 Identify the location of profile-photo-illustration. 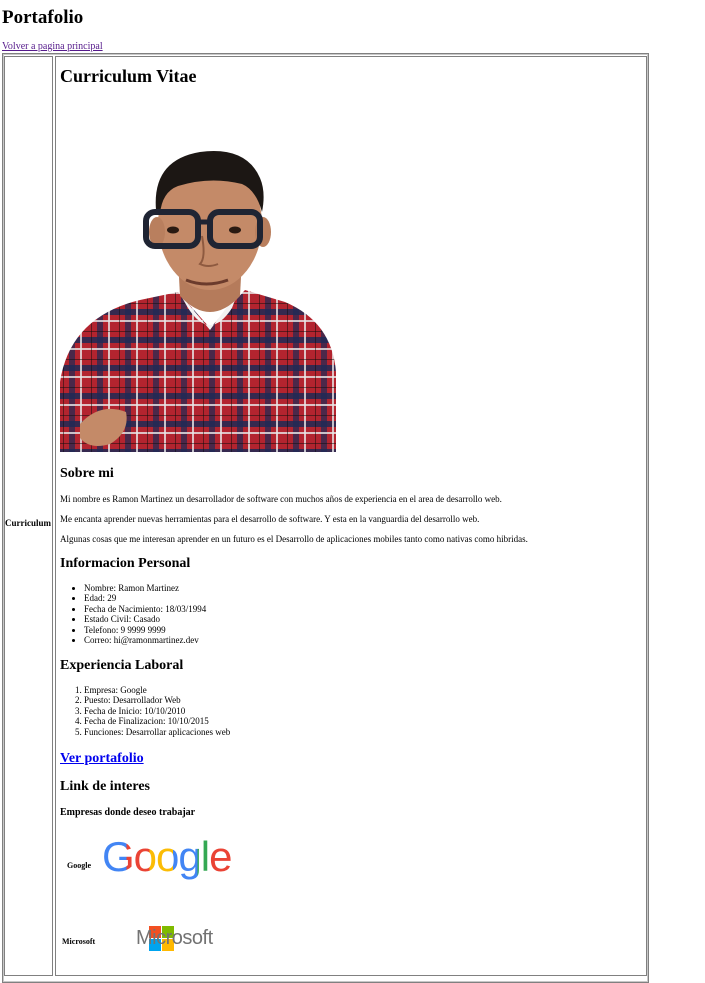
(198, 292).